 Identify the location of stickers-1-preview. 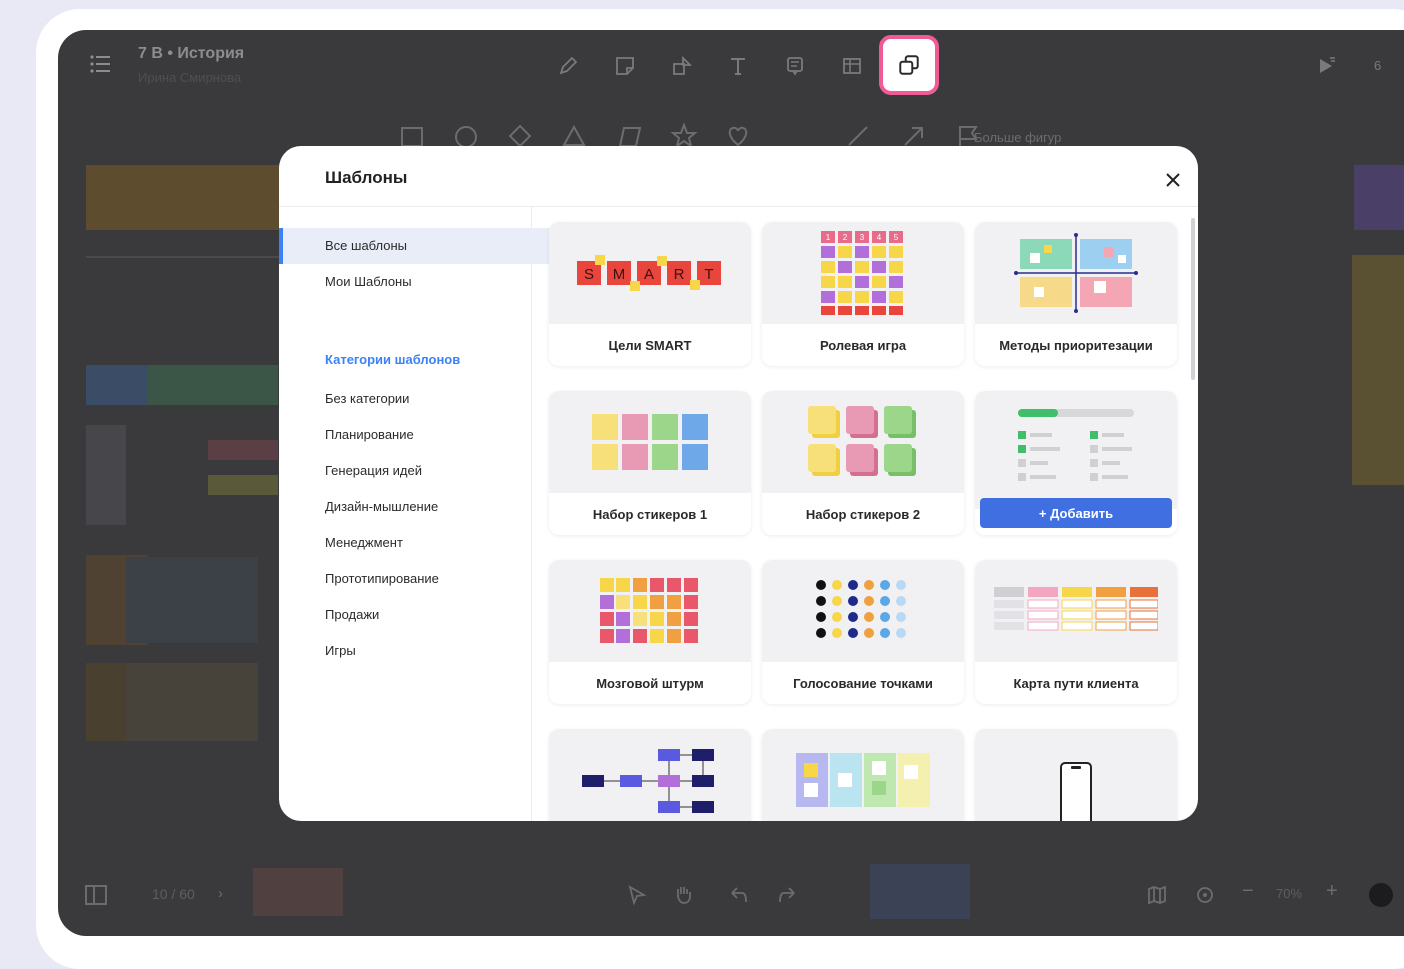
(650, 442).